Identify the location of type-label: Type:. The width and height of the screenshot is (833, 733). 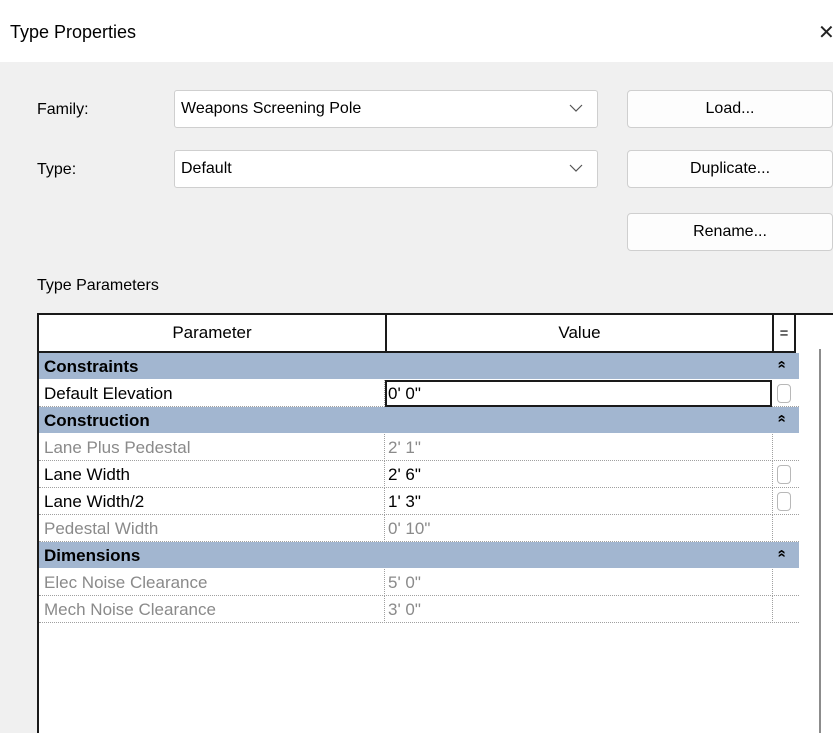
(57, 169).